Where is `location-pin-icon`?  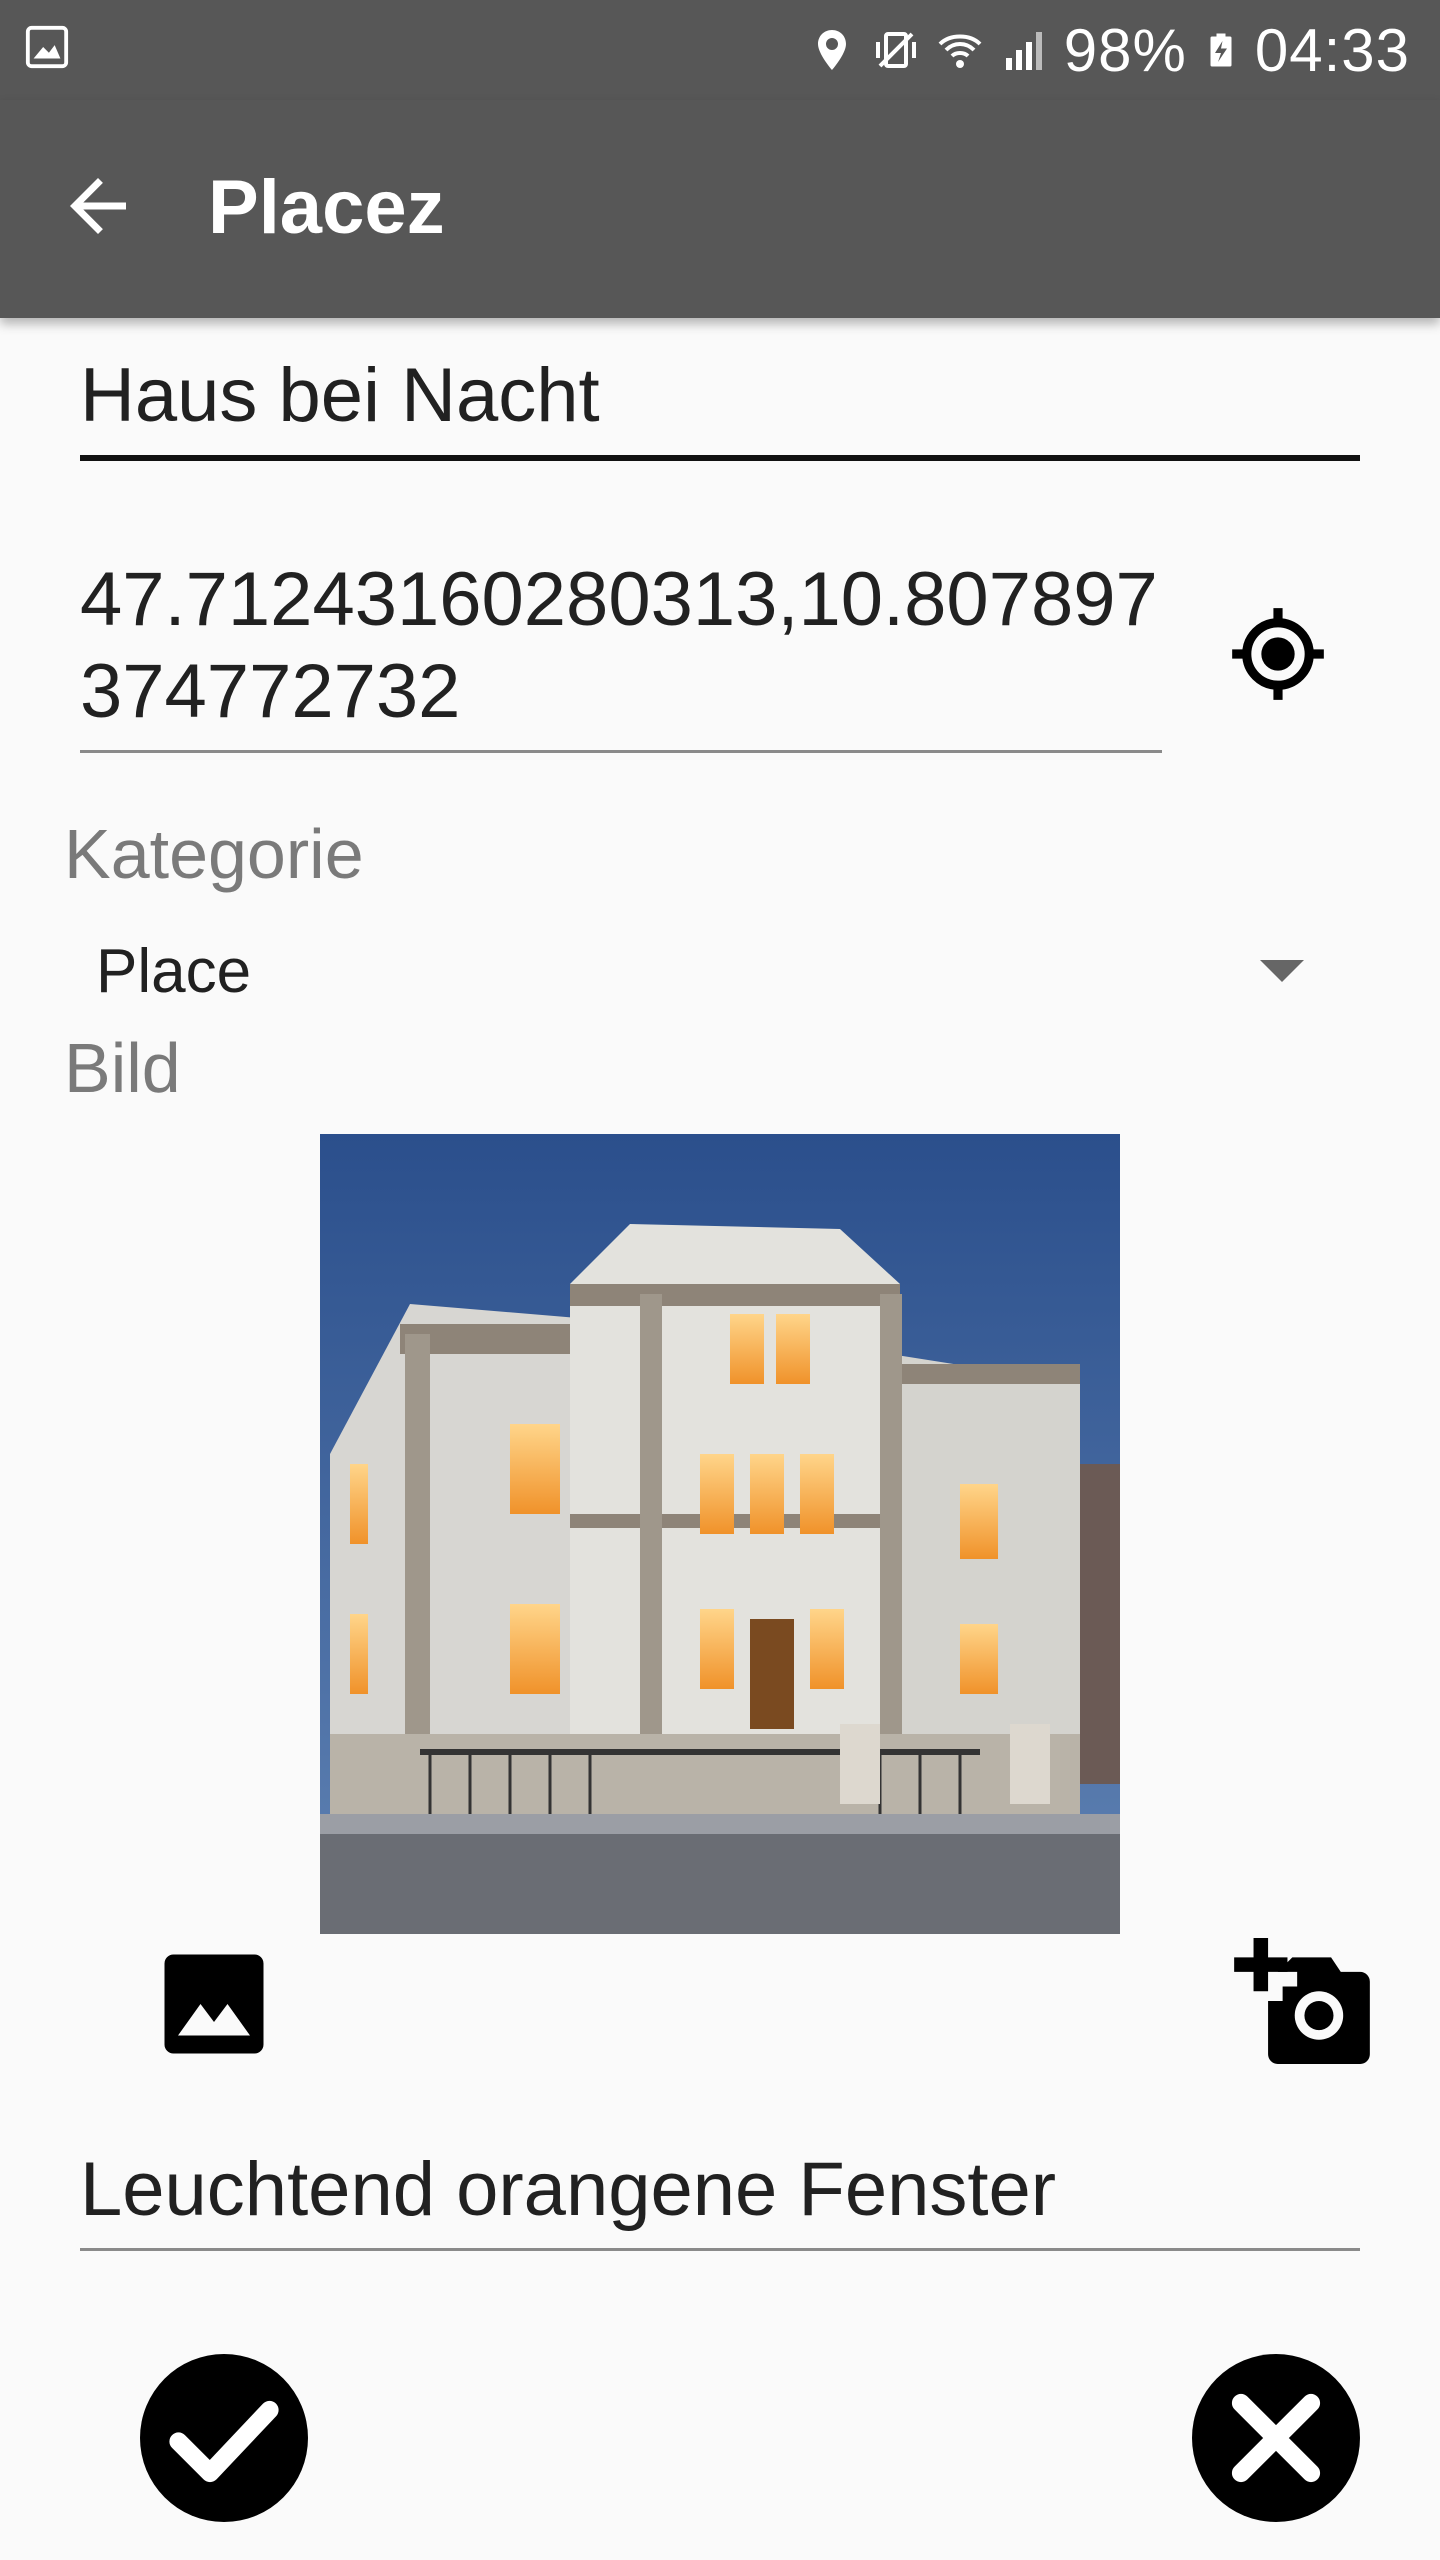
location-pin-icon is located at coordinates (831, 50).